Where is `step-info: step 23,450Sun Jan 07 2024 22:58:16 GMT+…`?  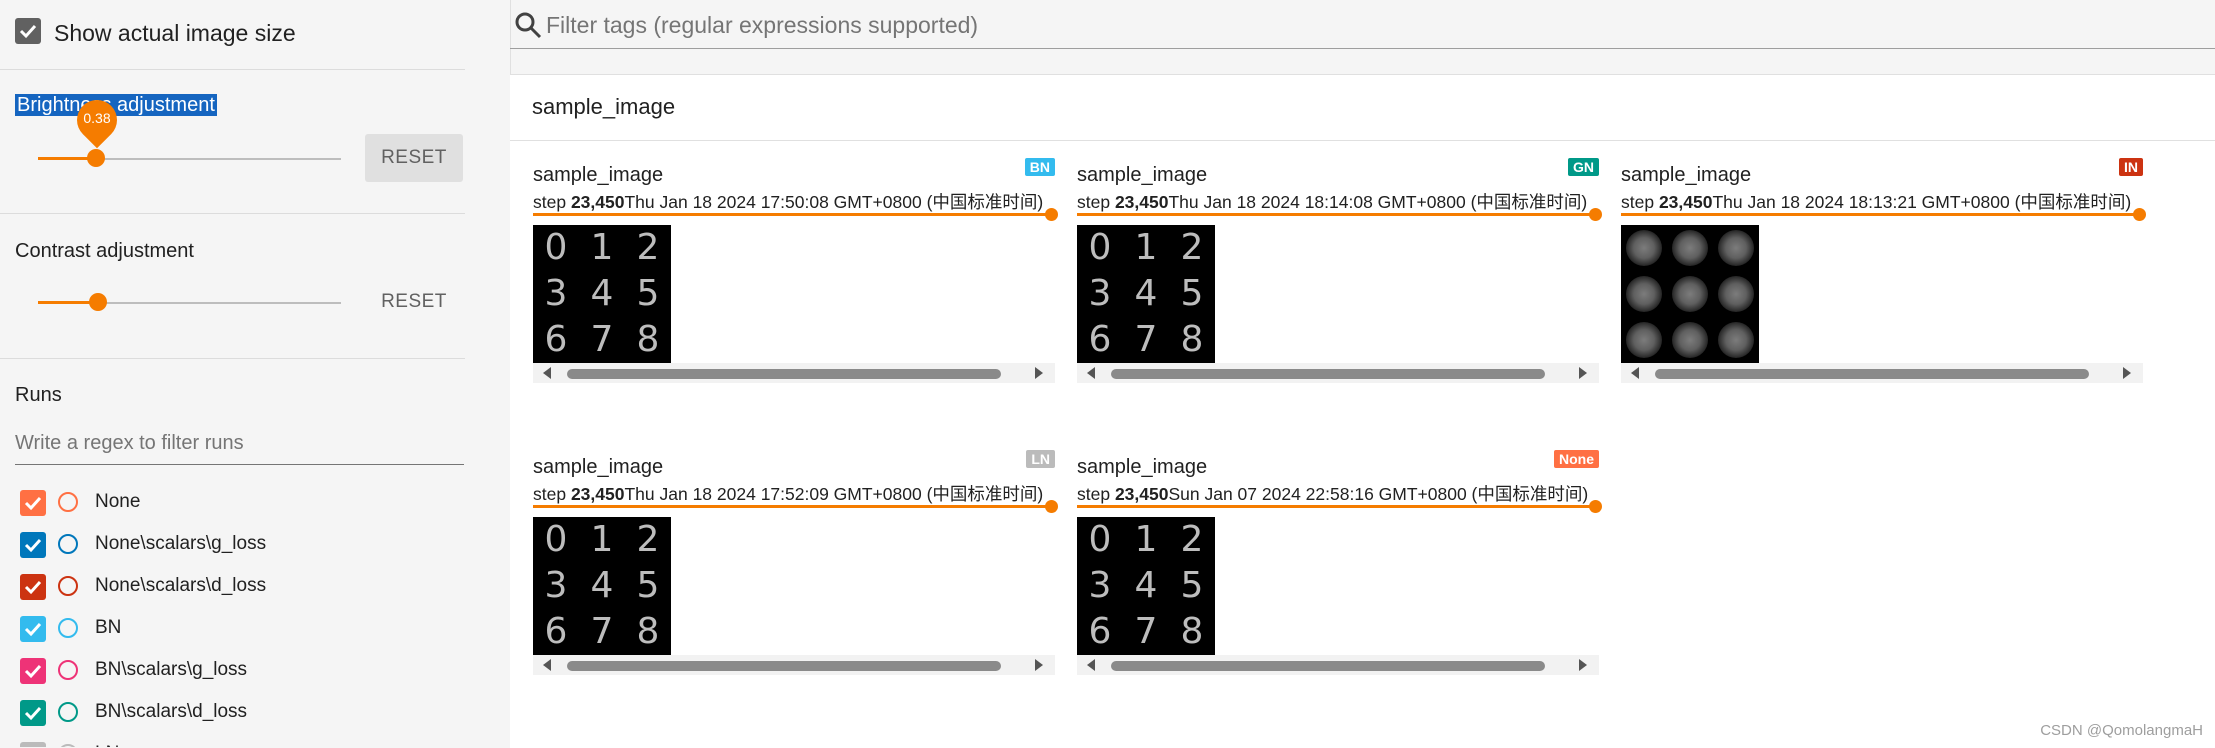
step-info: step 23,450Sun Jan 07 2024 22:58:16 GMT+… is located at coordinates (1332, 493).